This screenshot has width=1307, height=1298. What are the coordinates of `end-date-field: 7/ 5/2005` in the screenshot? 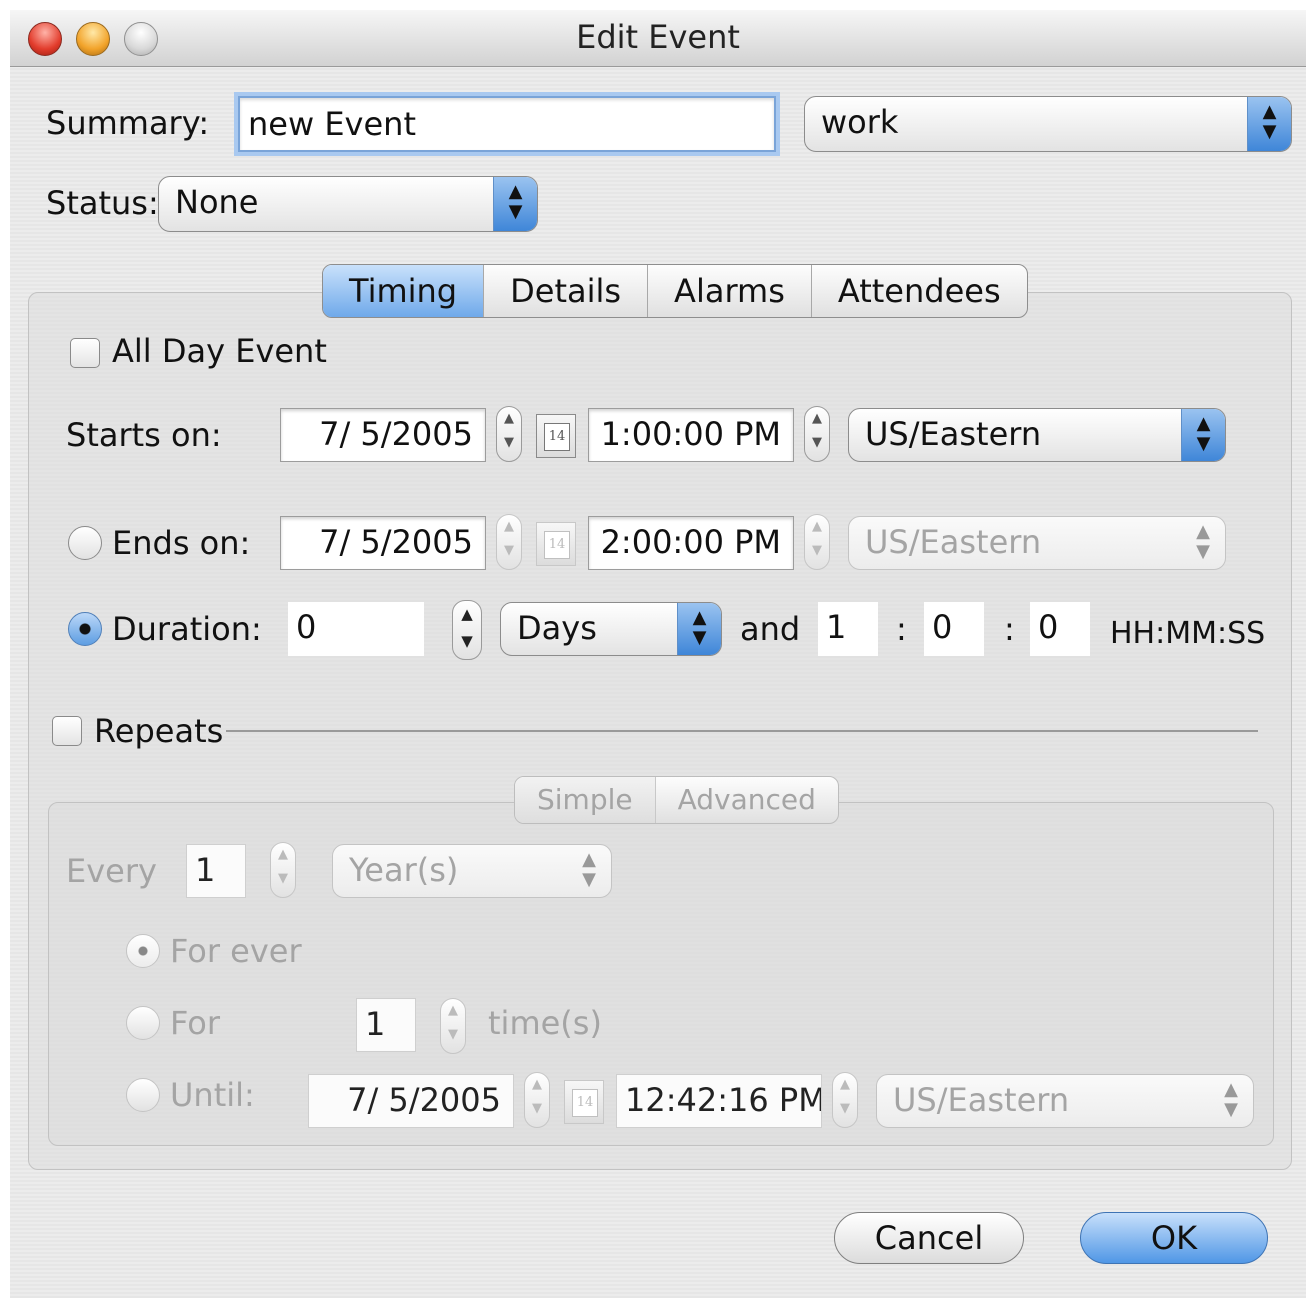 It's located at (383, 543).